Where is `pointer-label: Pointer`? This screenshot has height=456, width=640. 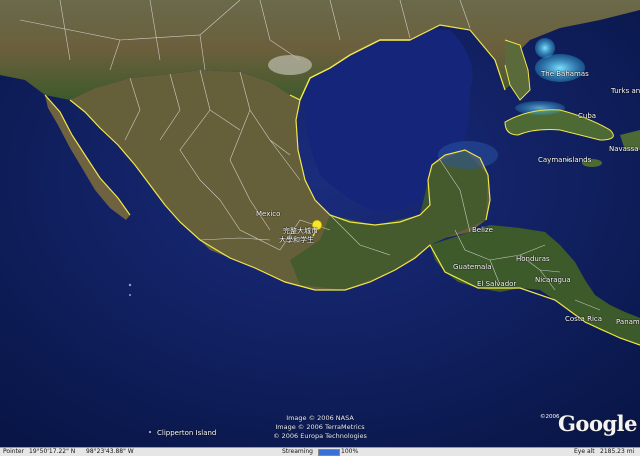
pointer-label: Pointer is located at coordinates (14, 451).